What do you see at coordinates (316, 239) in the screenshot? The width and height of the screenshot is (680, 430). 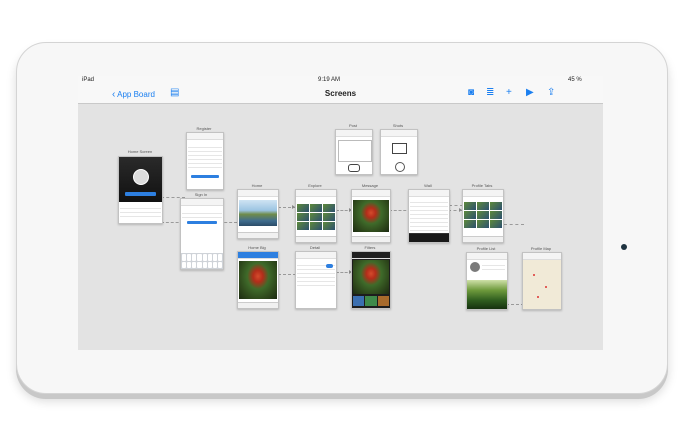 I see `explore-tabbar` at bounding box center [316, 239].